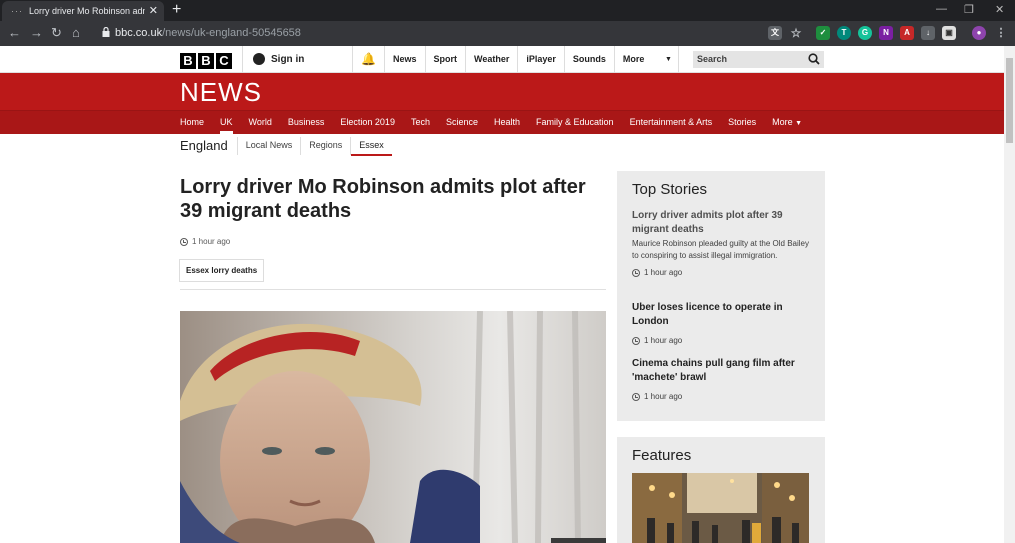  What do you see at coordinates (226, 122) in the screenshot?
I see `section-uk: UK` at bounding box center [226, 122].